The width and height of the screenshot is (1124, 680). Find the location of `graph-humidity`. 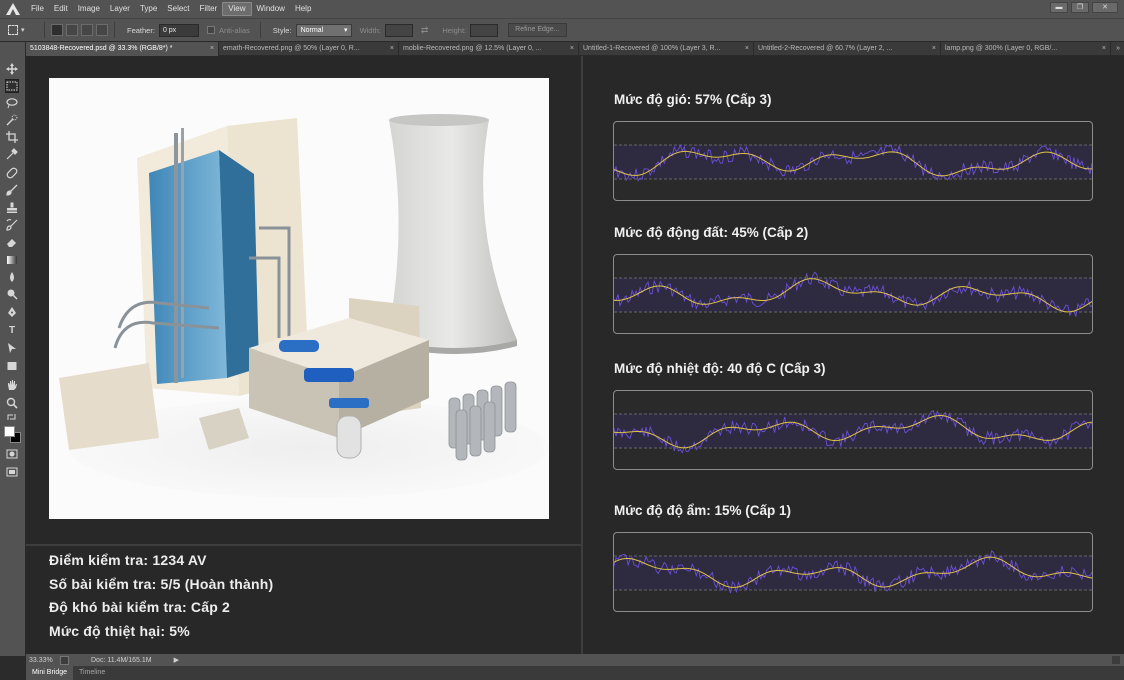

graph-humidity is located at coordinates (853, 572).